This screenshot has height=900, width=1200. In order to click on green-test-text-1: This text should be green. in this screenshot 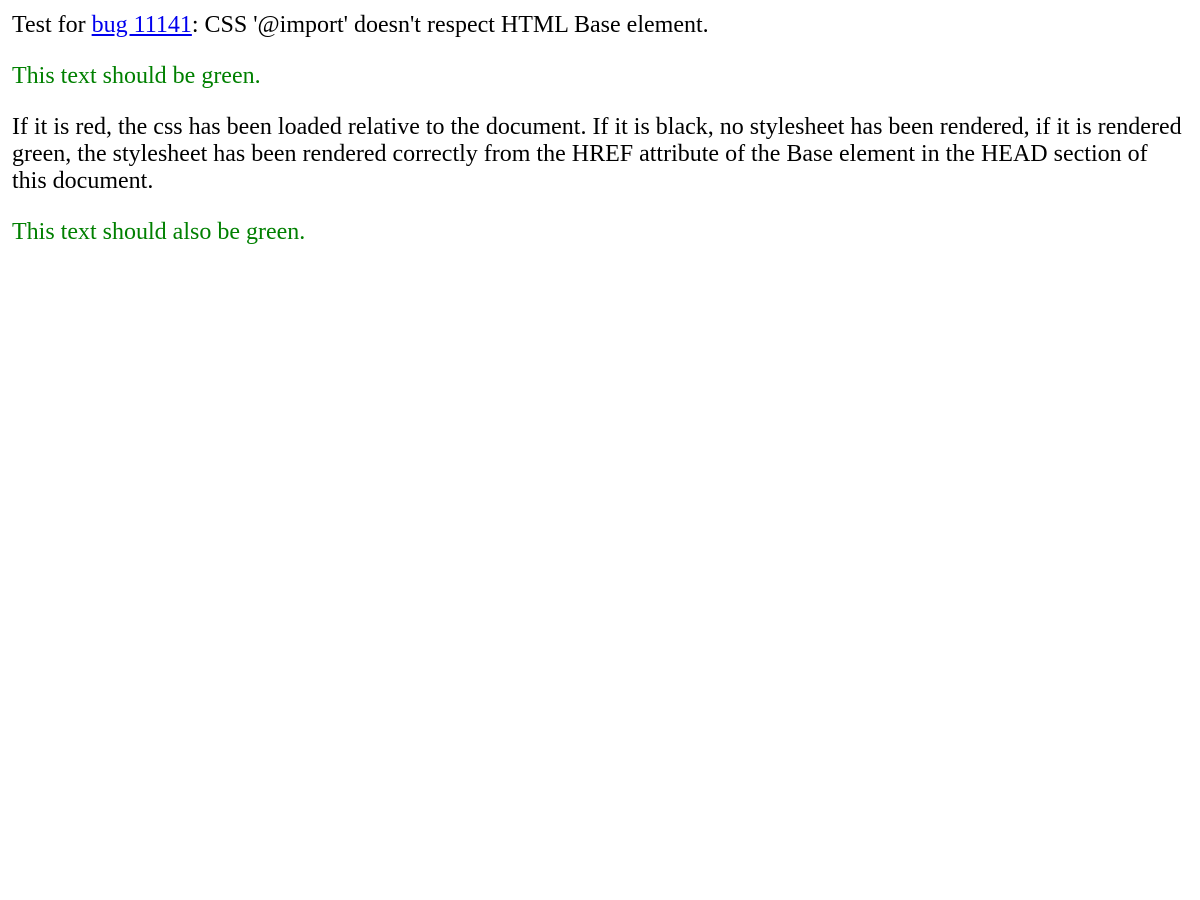, I will do `click(136, 76)`.